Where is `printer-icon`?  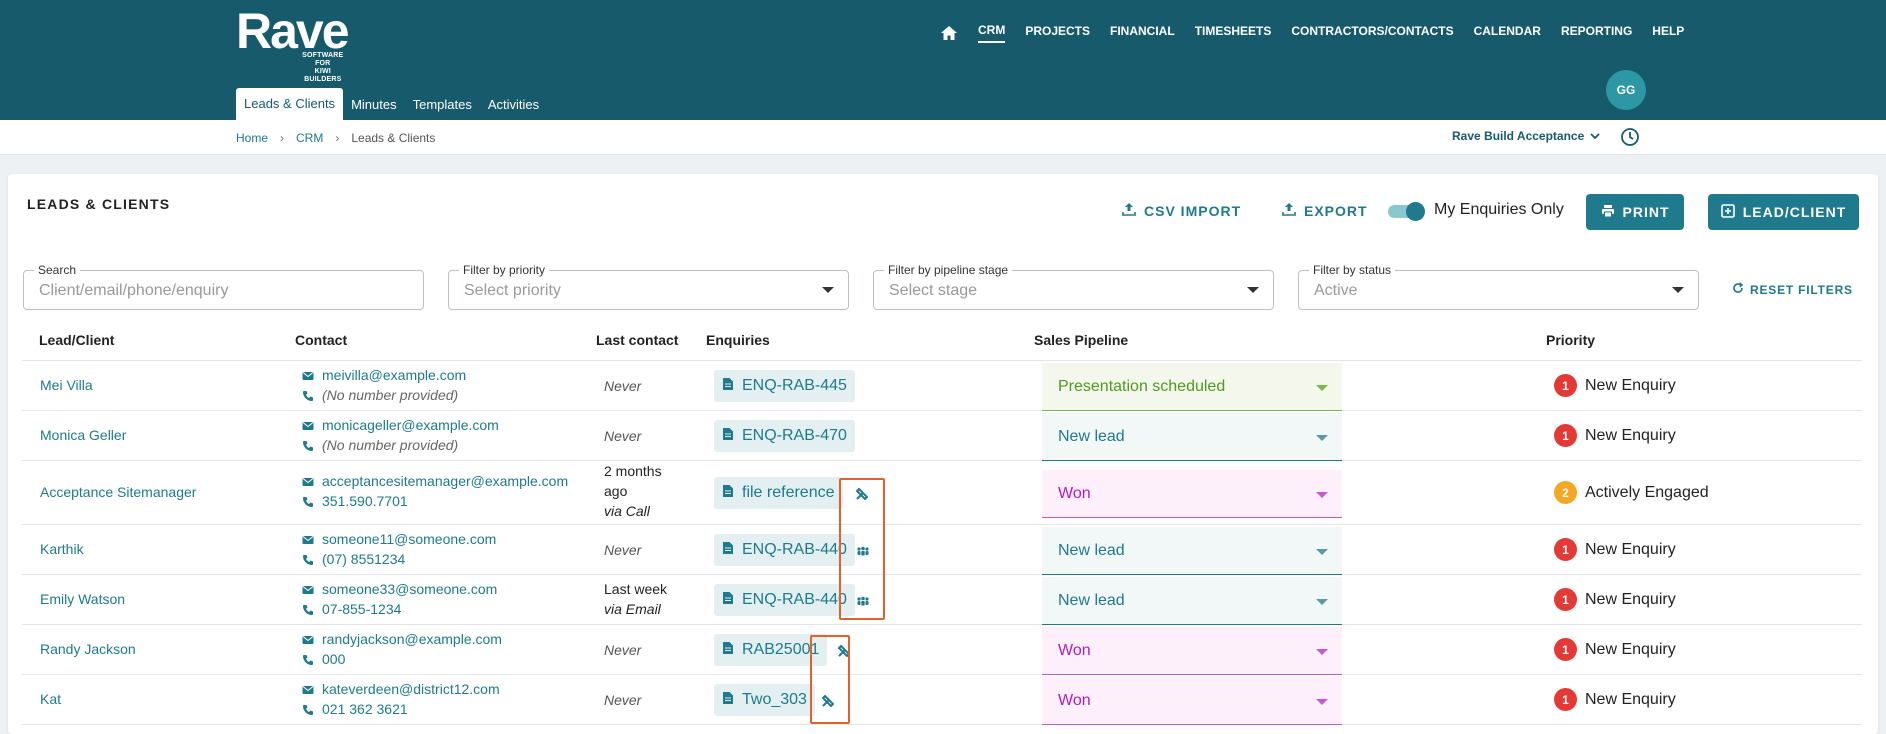
printer-icon is located at coordinates (1608, 212).